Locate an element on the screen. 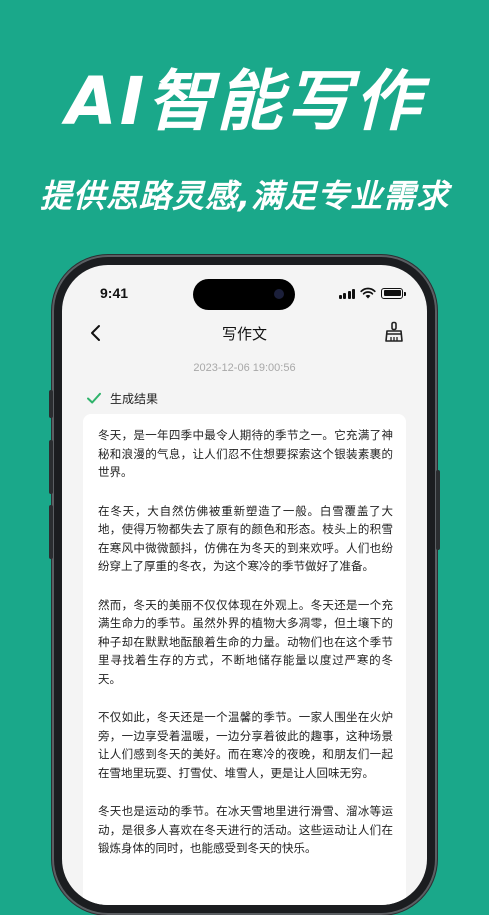  nav-bar: 写作文 is located at coordinates (244, 333).